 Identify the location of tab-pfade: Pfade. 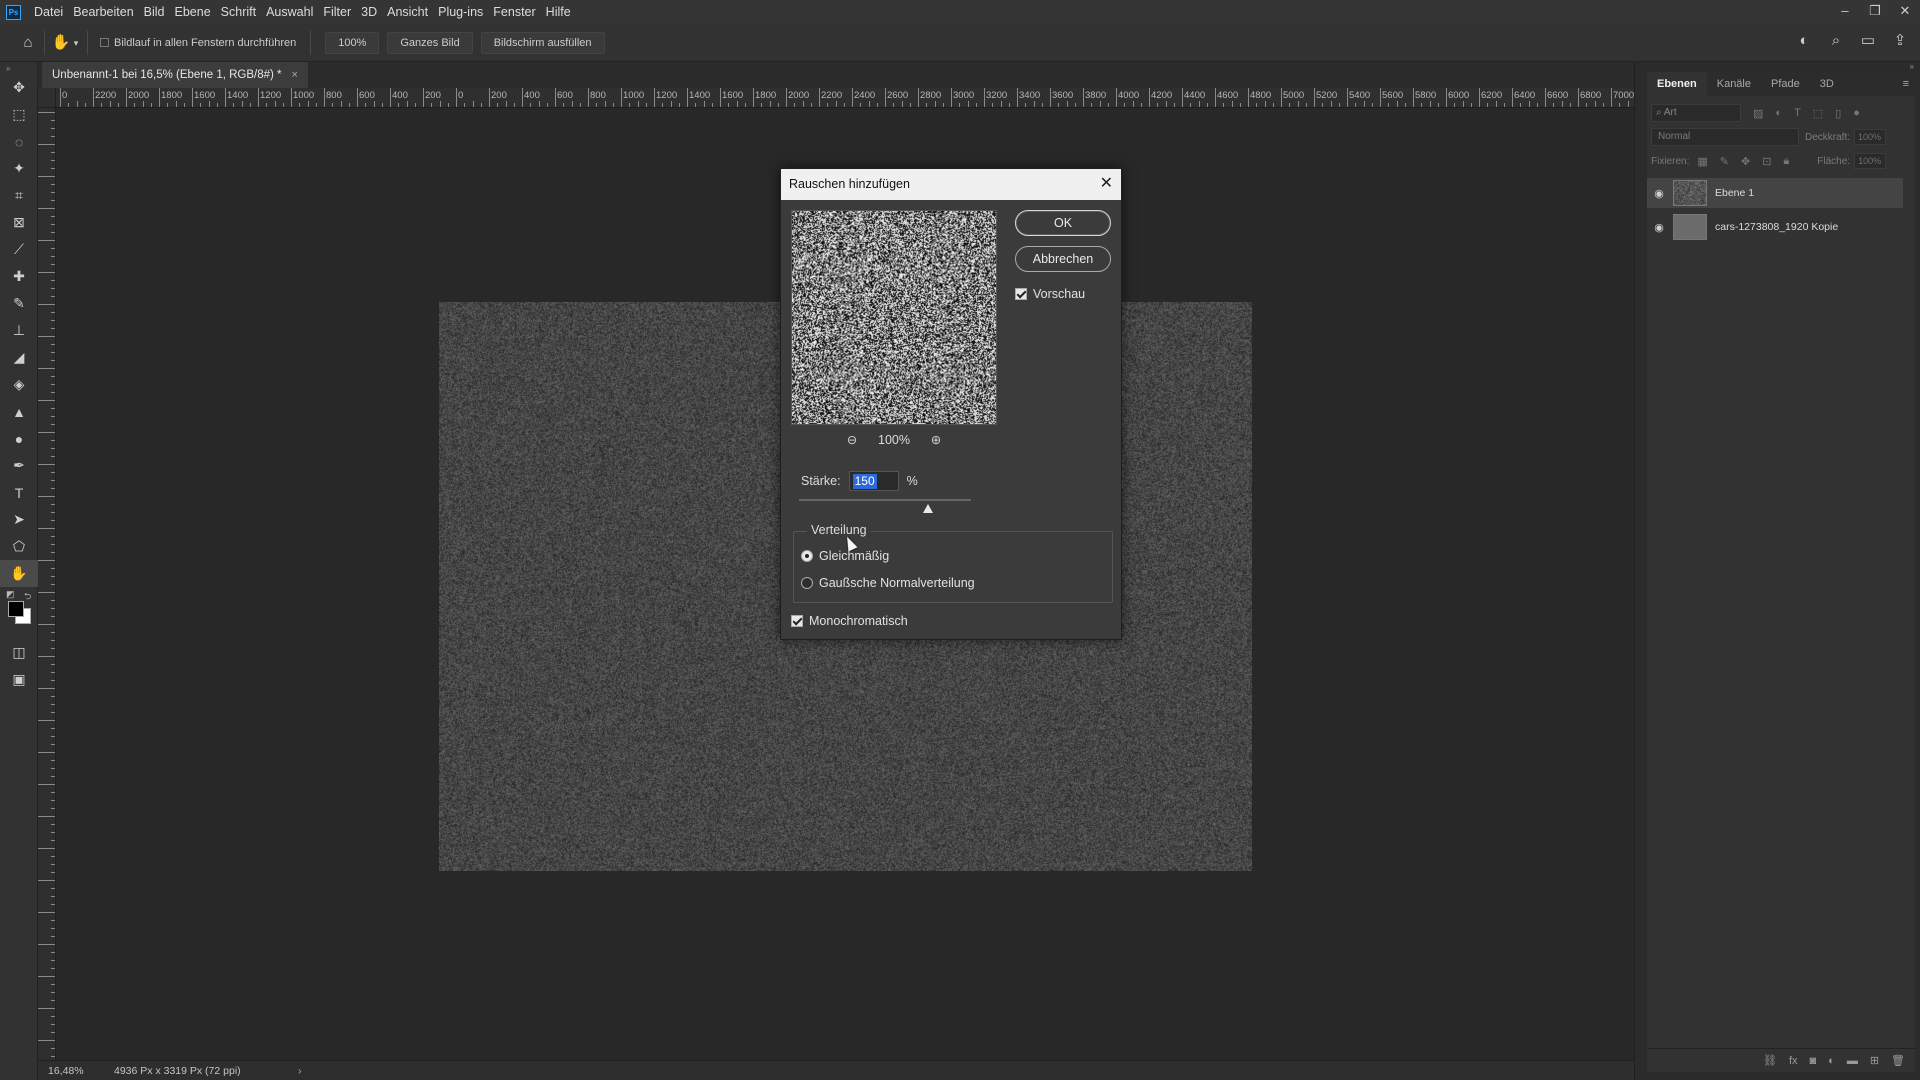
(1785, 84).